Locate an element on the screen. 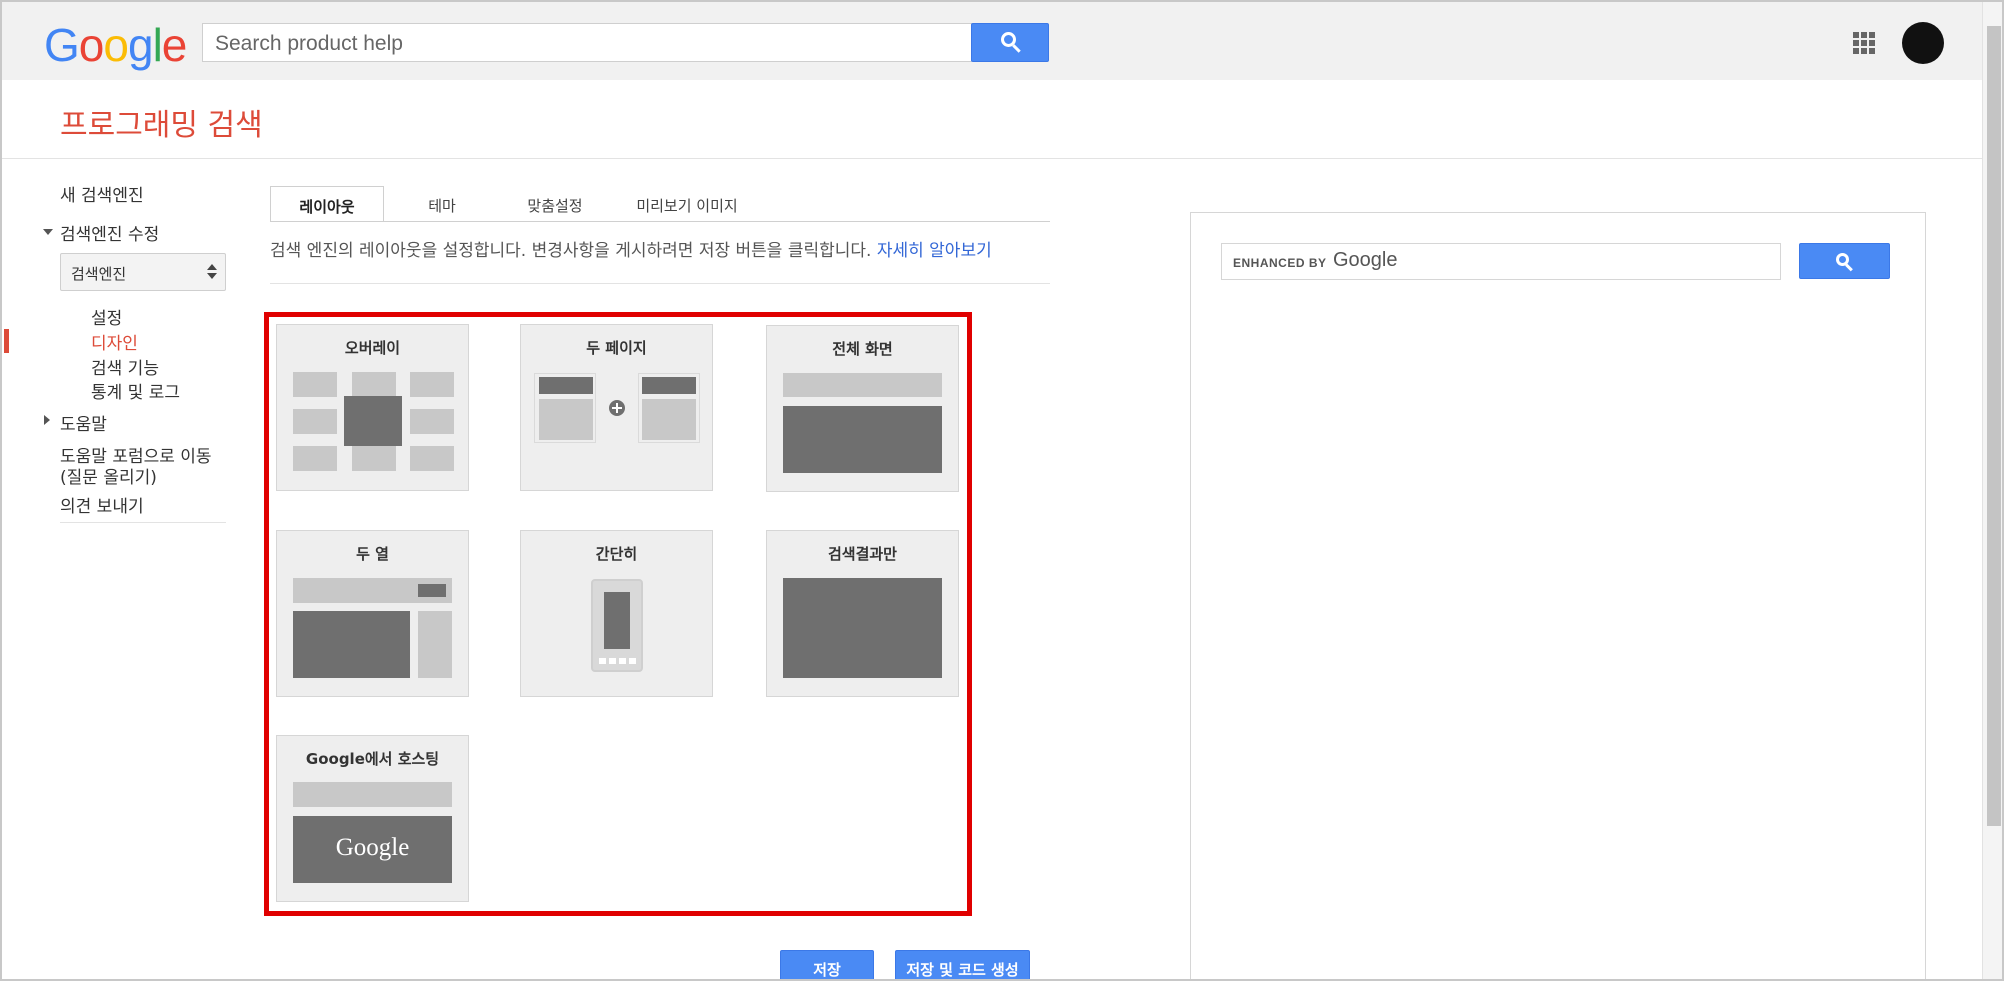  layout-card-two-page: 두 페이지 is located at coordinates (616, 407).